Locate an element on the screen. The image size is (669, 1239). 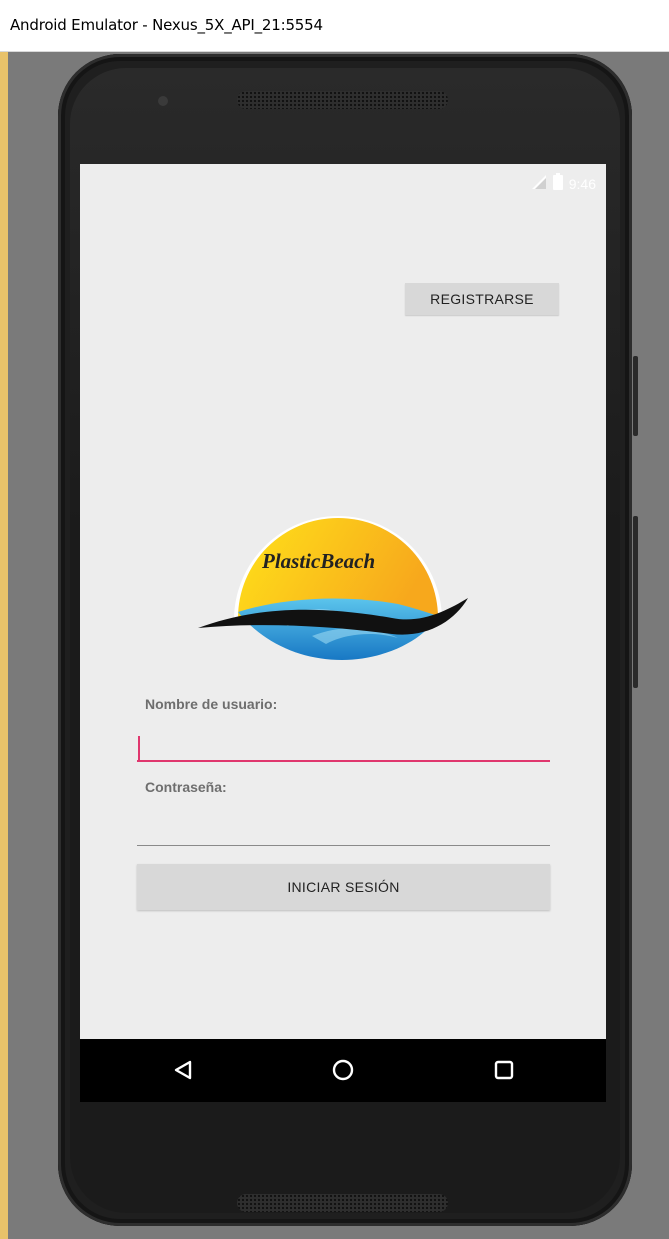
register-button: REGISTRARSE is located at coordinates (482, 299).